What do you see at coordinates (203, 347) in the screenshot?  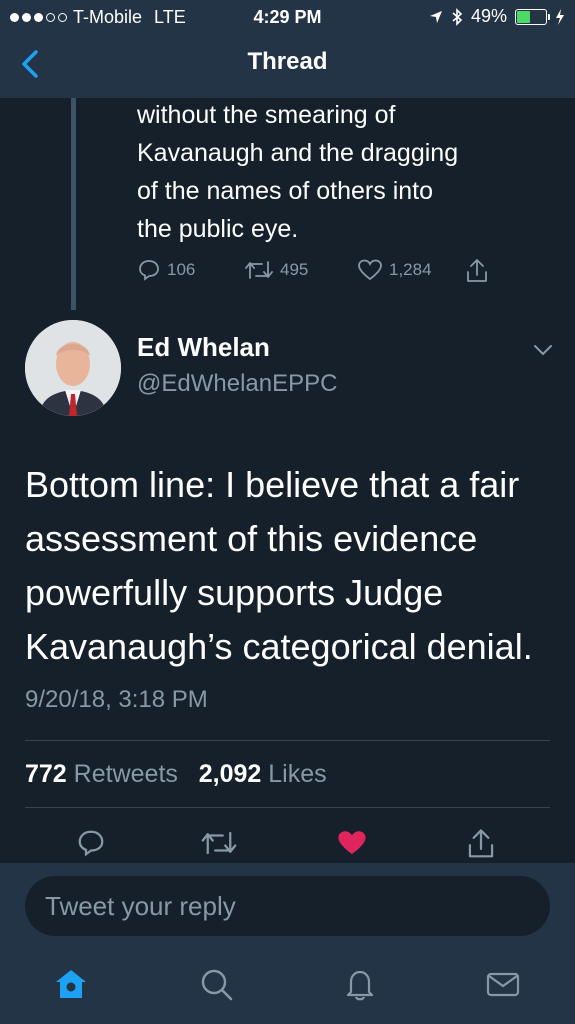 I see `author-name: Ed Whelan` at bounding box center [203, 347].